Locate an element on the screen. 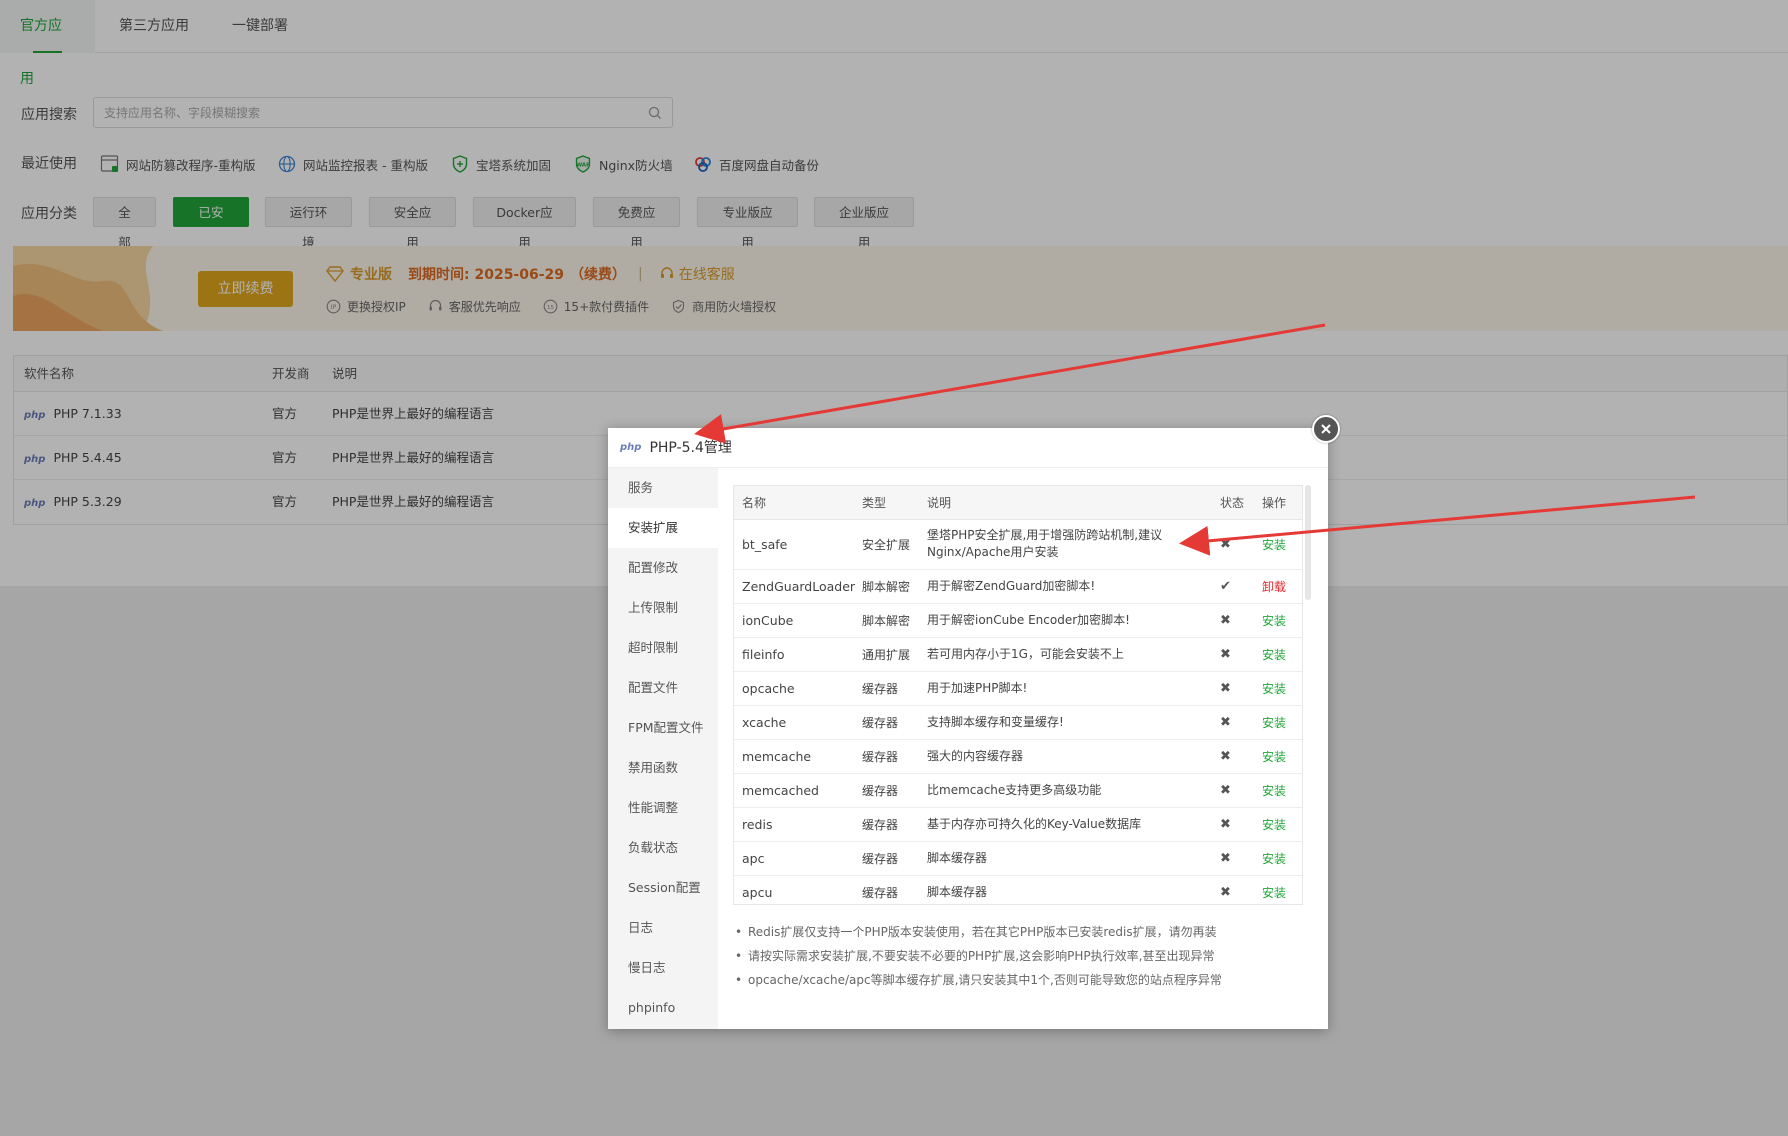 Image resolution: width=1788 pixels, height=1136 pixels. extension-name: opcache is located at coordinates (768, 688).